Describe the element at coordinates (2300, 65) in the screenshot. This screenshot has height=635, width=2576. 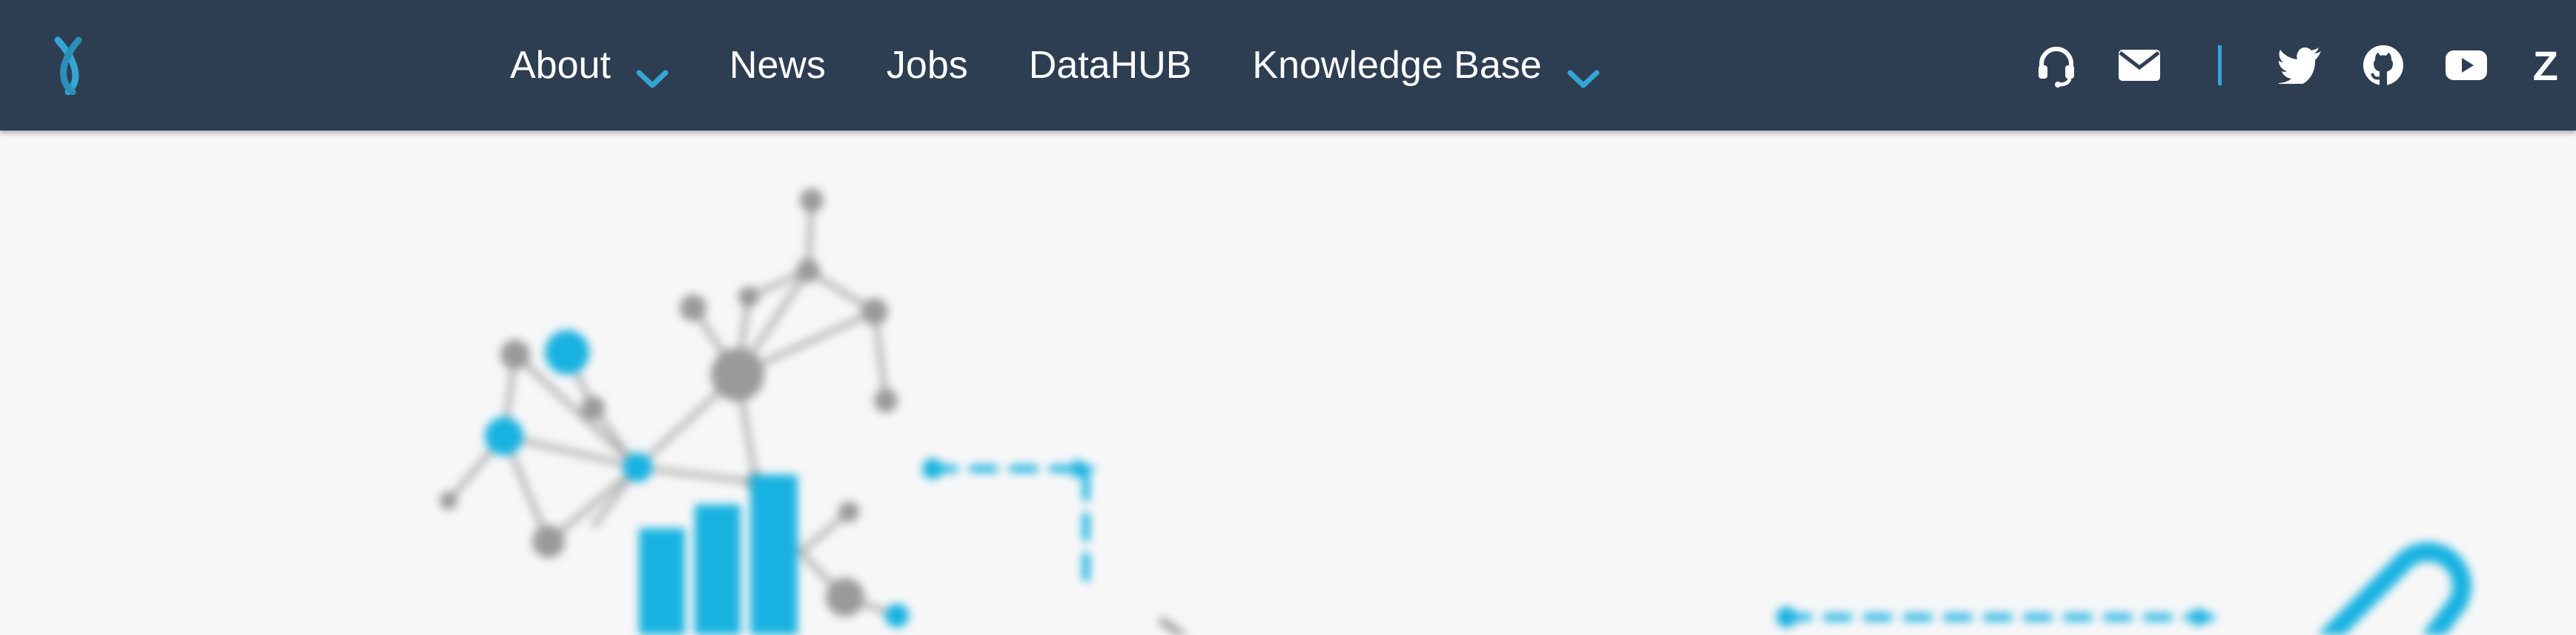
I see `twitter-icon` at that location.